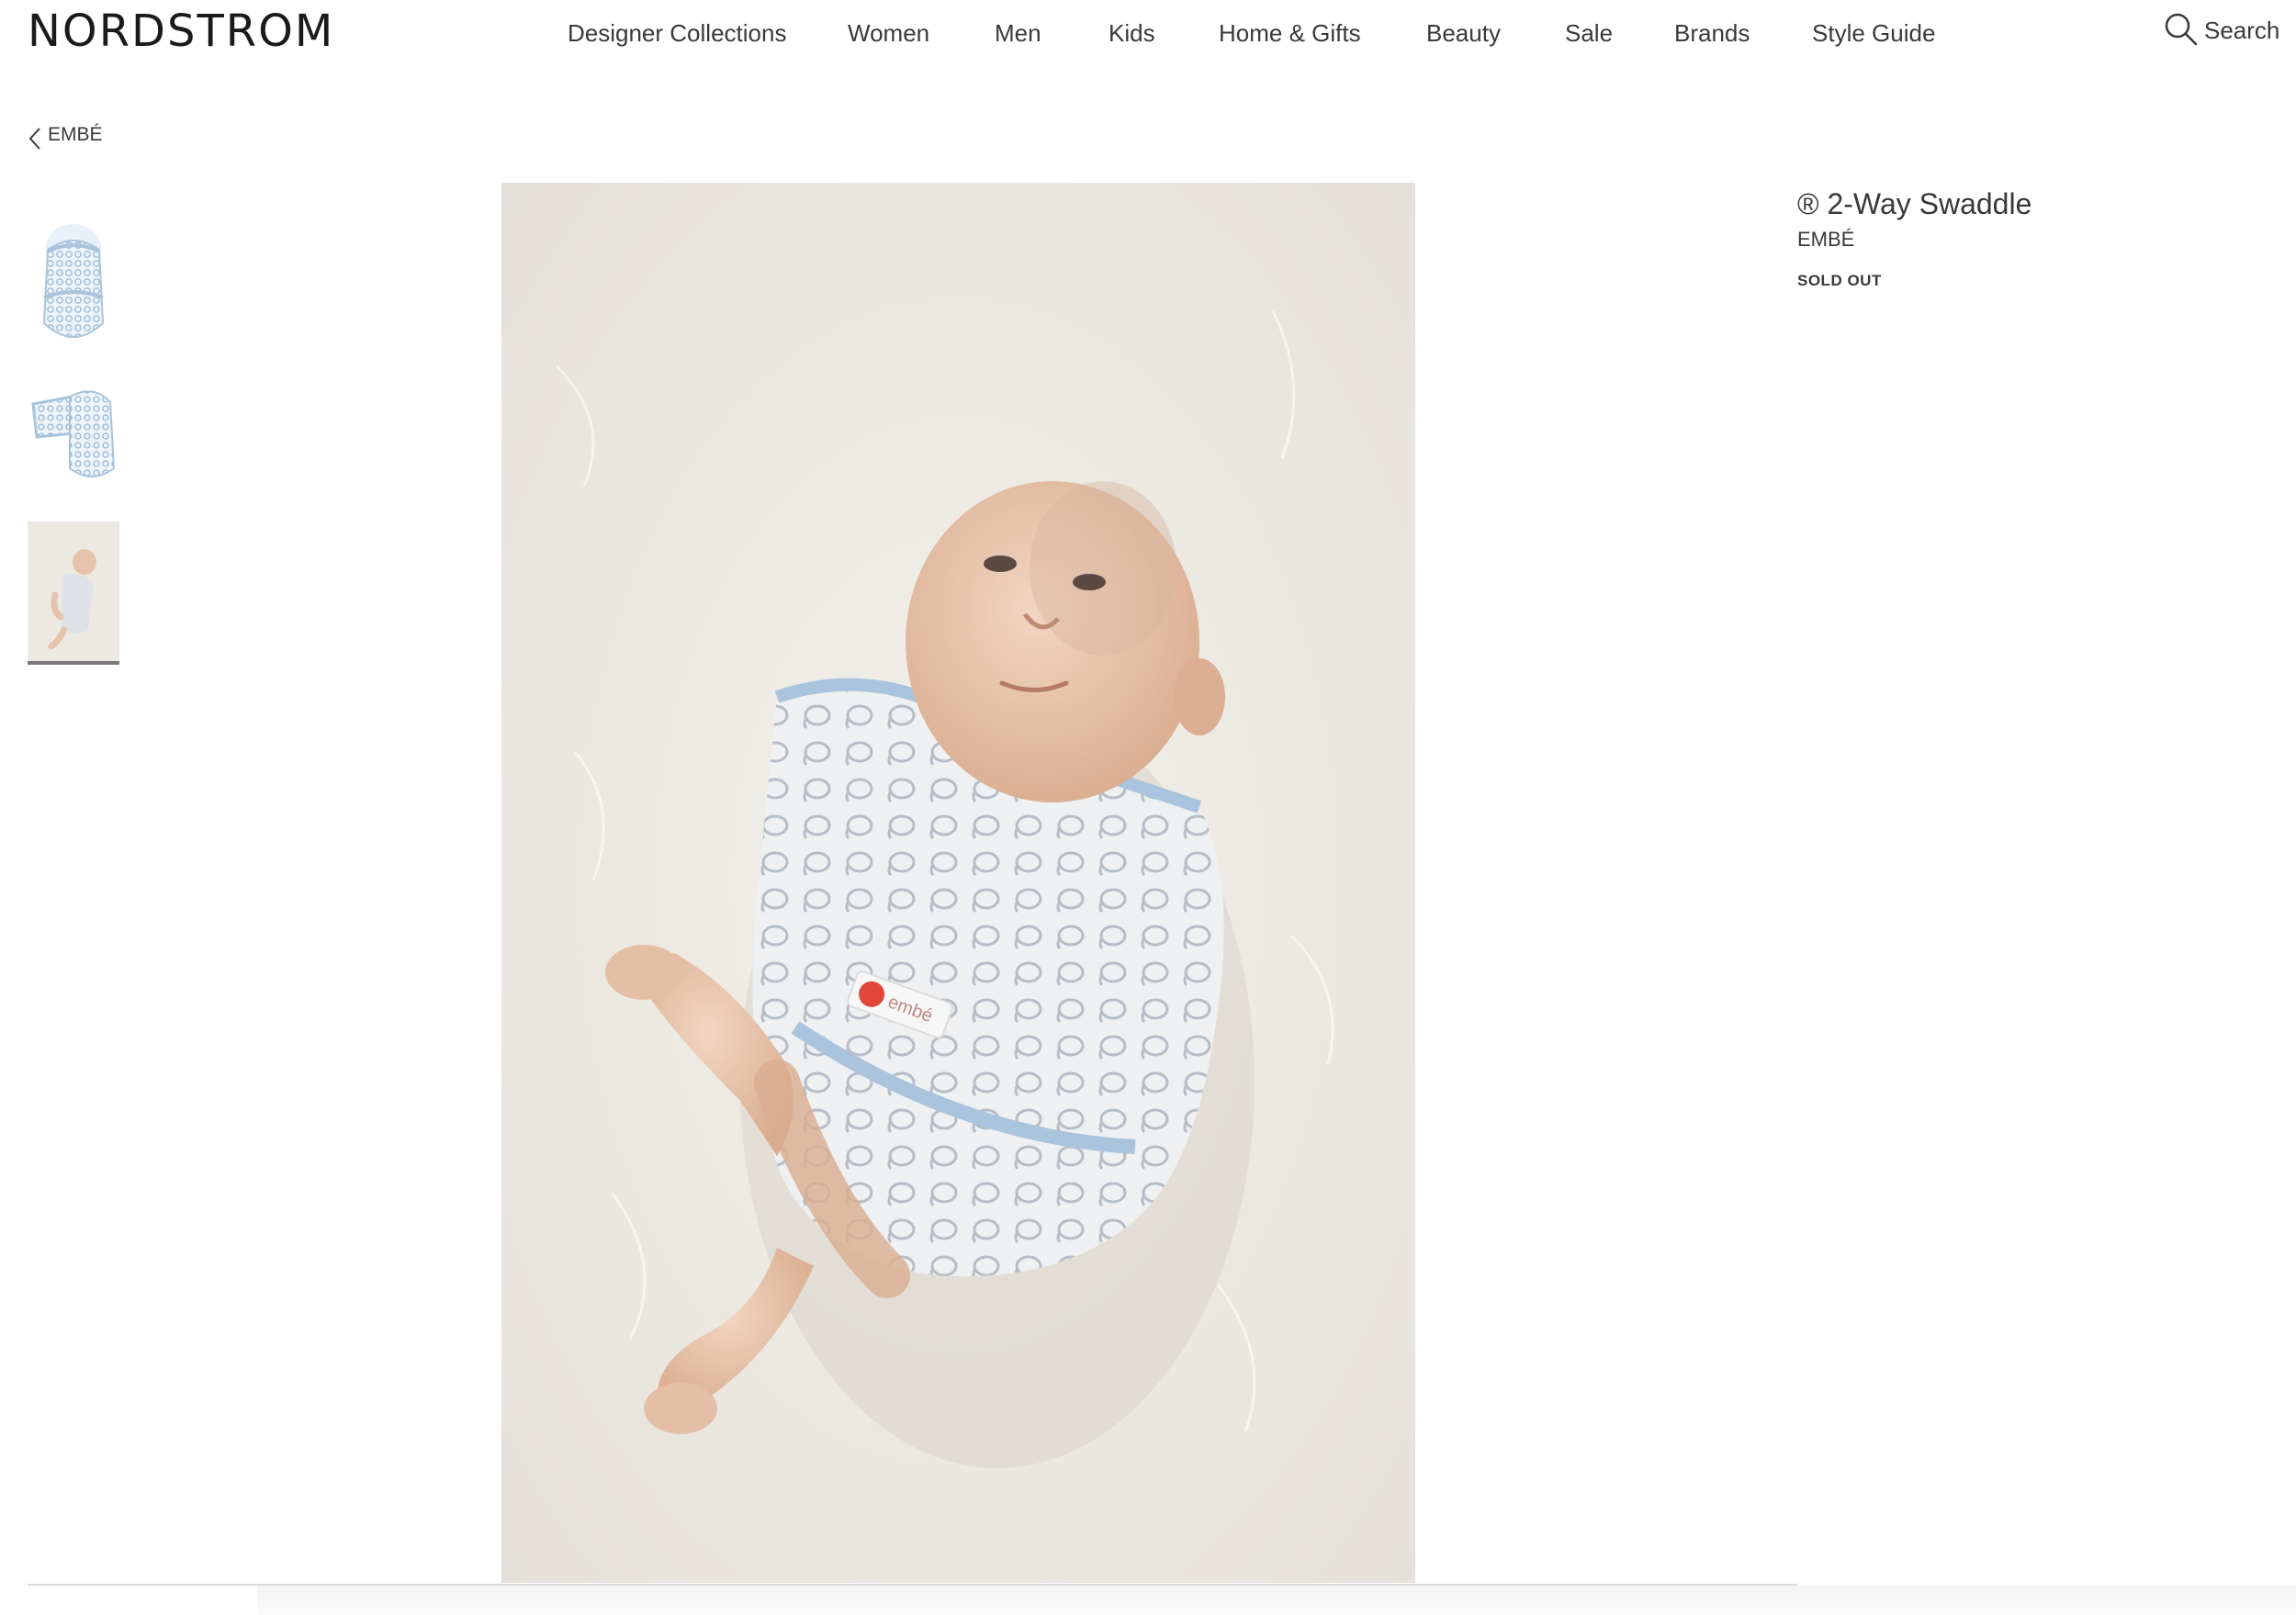 The height and width of the screenshot is (1615, 2296). Describe the element at coordinates (181, 31) in the screenshot. I see `nordstrom-logo: NORDSTROM` at that location.